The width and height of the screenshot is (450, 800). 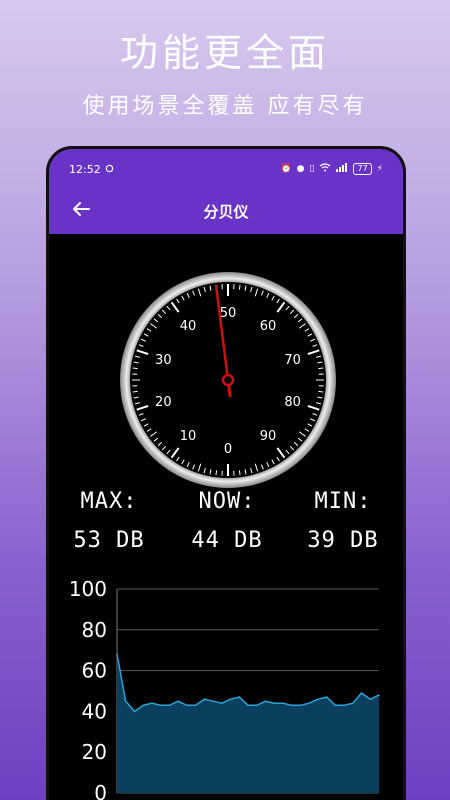 What do you see at coordinates (379, 169) in the screenshot?
I see `charging-icon: ⚡` at bounding box center [379, 169].